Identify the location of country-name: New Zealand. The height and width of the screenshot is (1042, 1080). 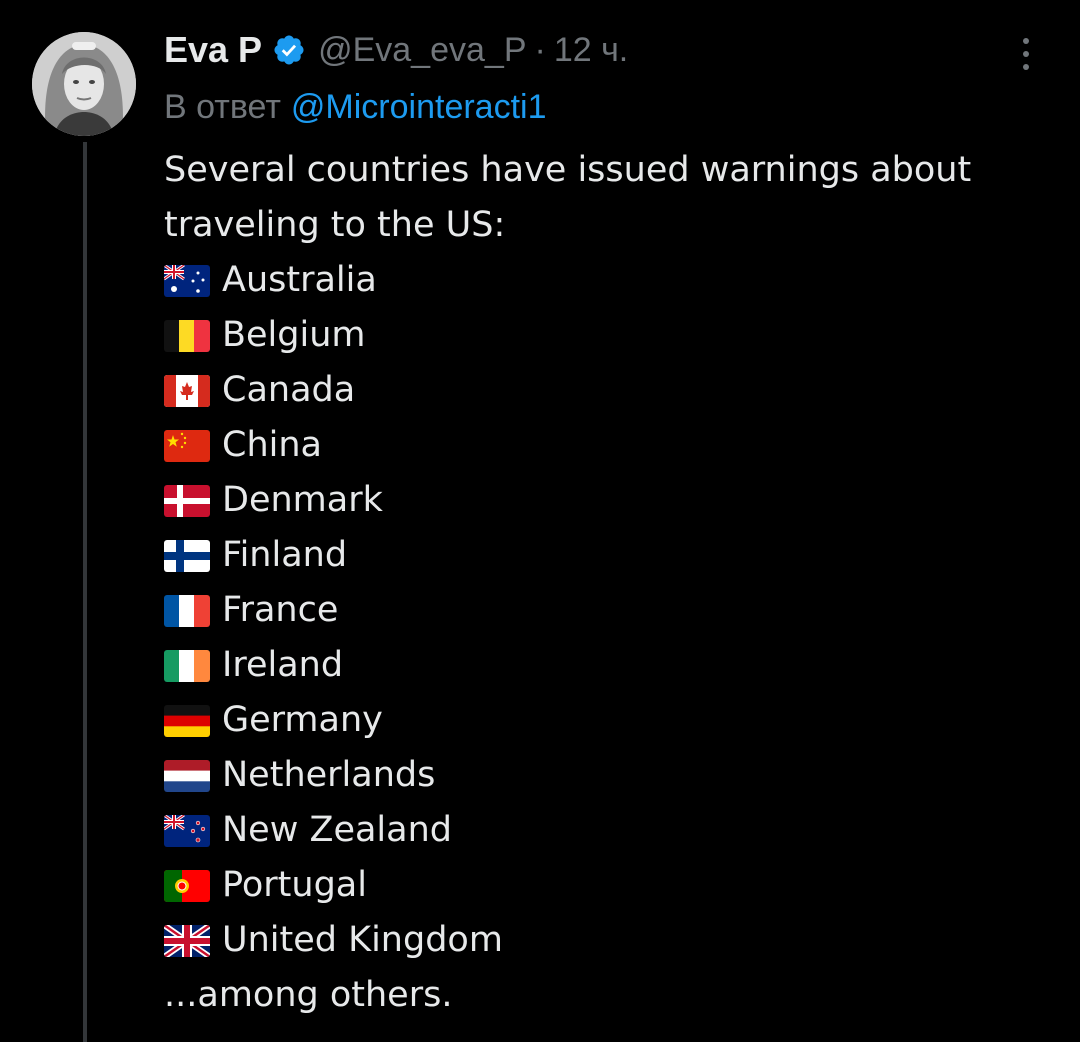
(337, 830).